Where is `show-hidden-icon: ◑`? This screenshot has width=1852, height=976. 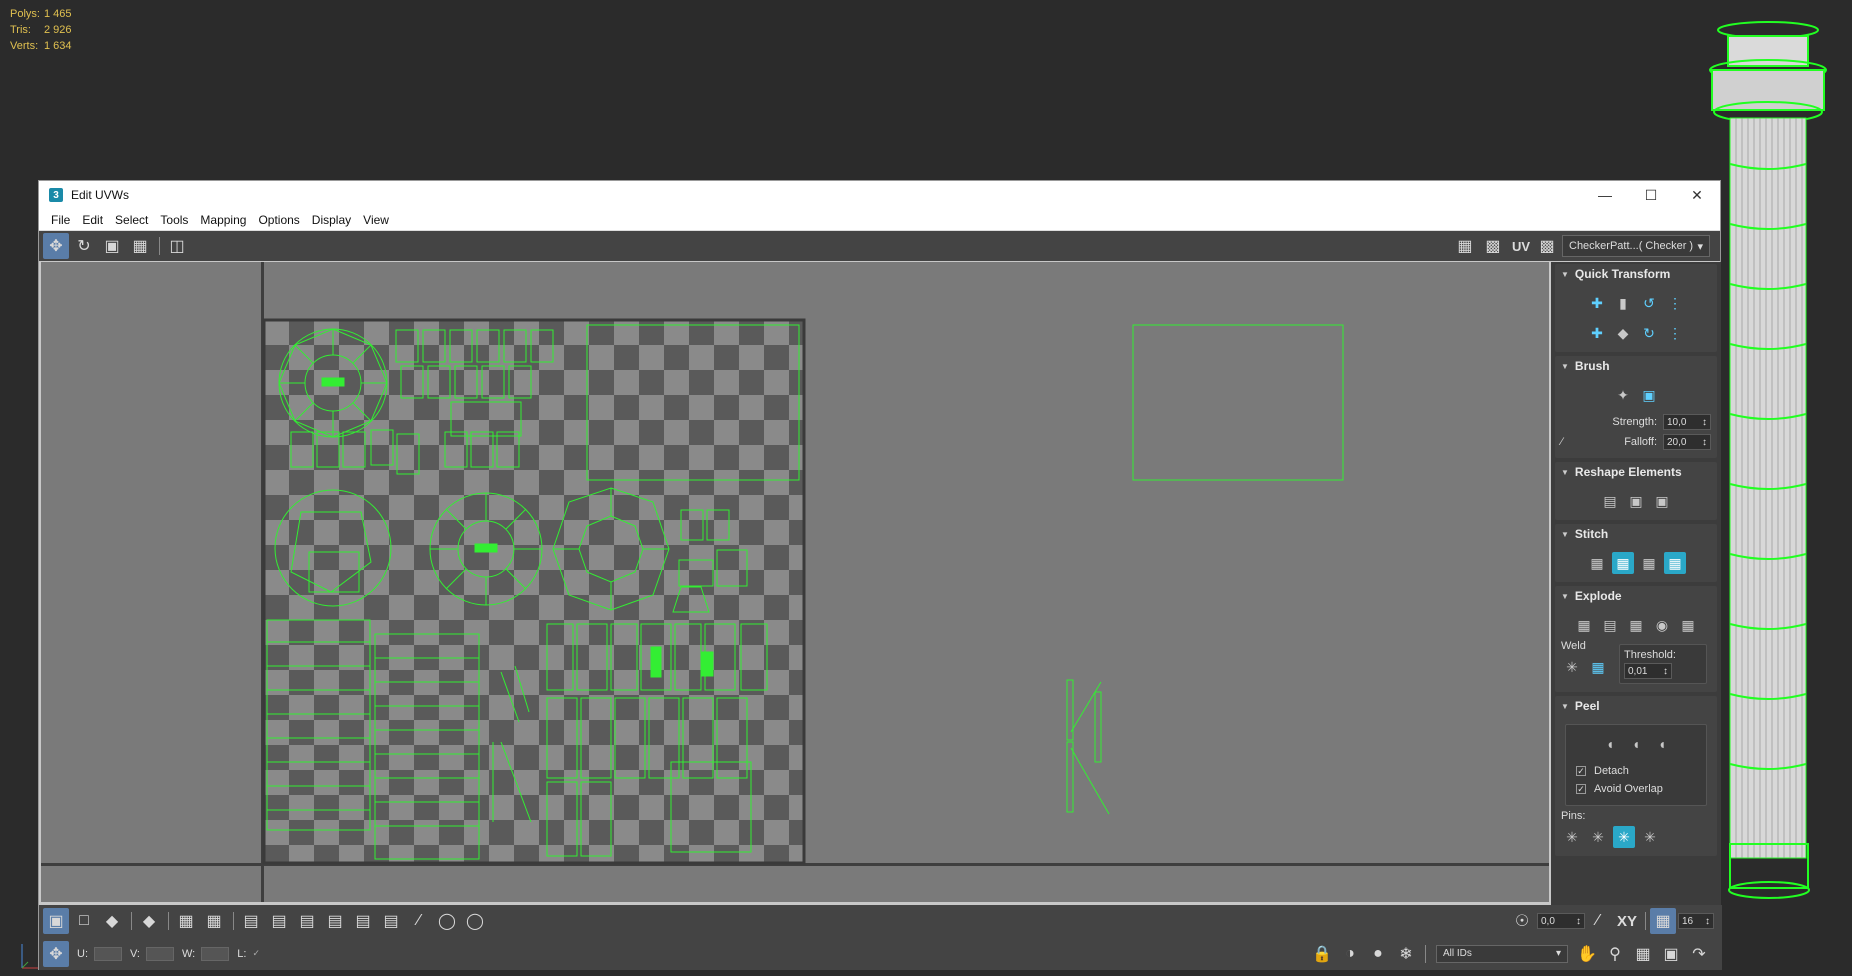 show-hidden-icon: ◑ is located at coordinates (1350, 954).